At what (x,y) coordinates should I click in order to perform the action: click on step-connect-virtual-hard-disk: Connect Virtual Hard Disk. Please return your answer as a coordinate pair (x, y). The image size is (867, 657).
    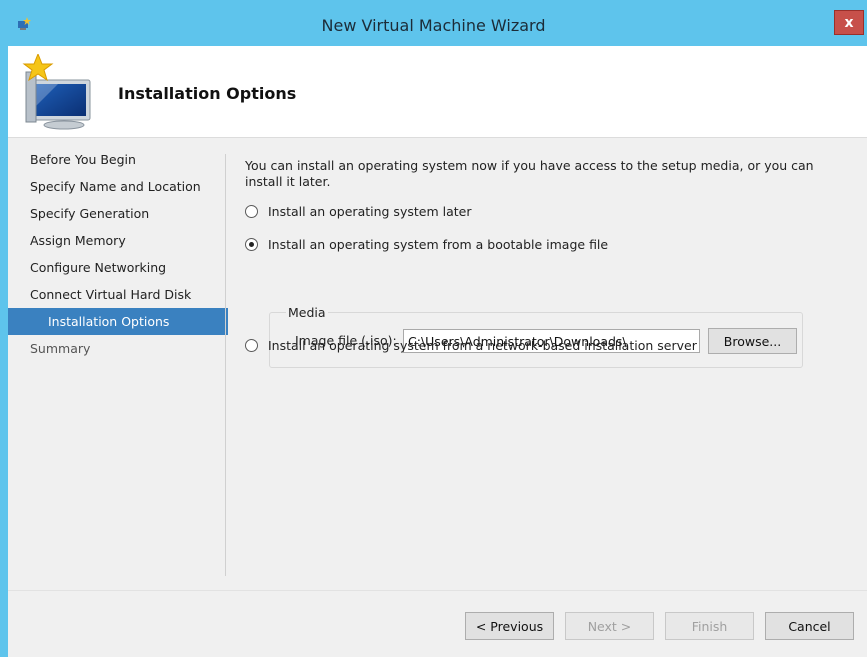
    Looking at the image, I should click on (118, 294).